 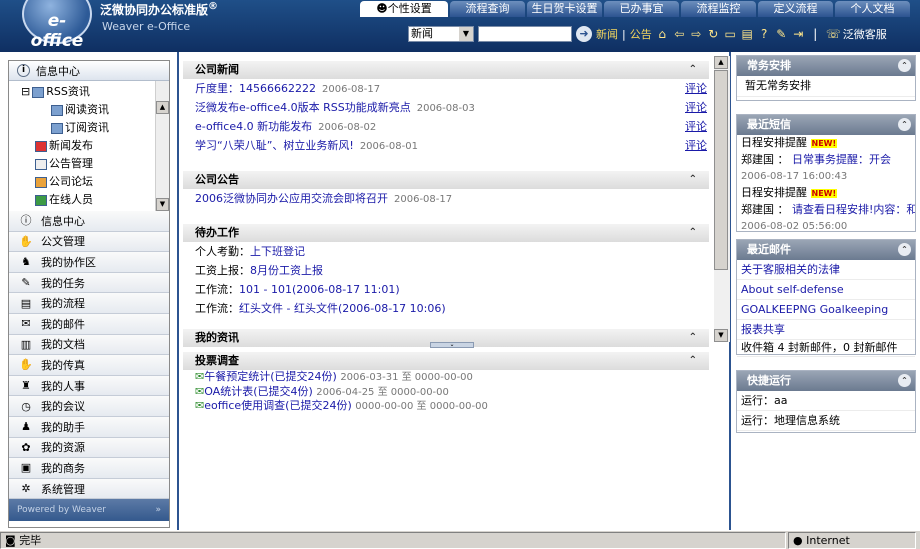 I want to click on menu-item: ▣ 我的商务, so click(x=89, y=468).